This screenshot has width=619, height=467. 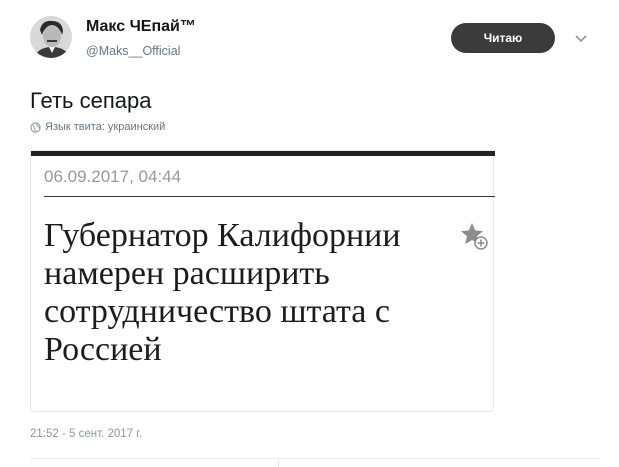 What do you see at coordinates (503, 38) in the screenshot?
I see `following-button: Читаю` at bounding box center [503, 38].